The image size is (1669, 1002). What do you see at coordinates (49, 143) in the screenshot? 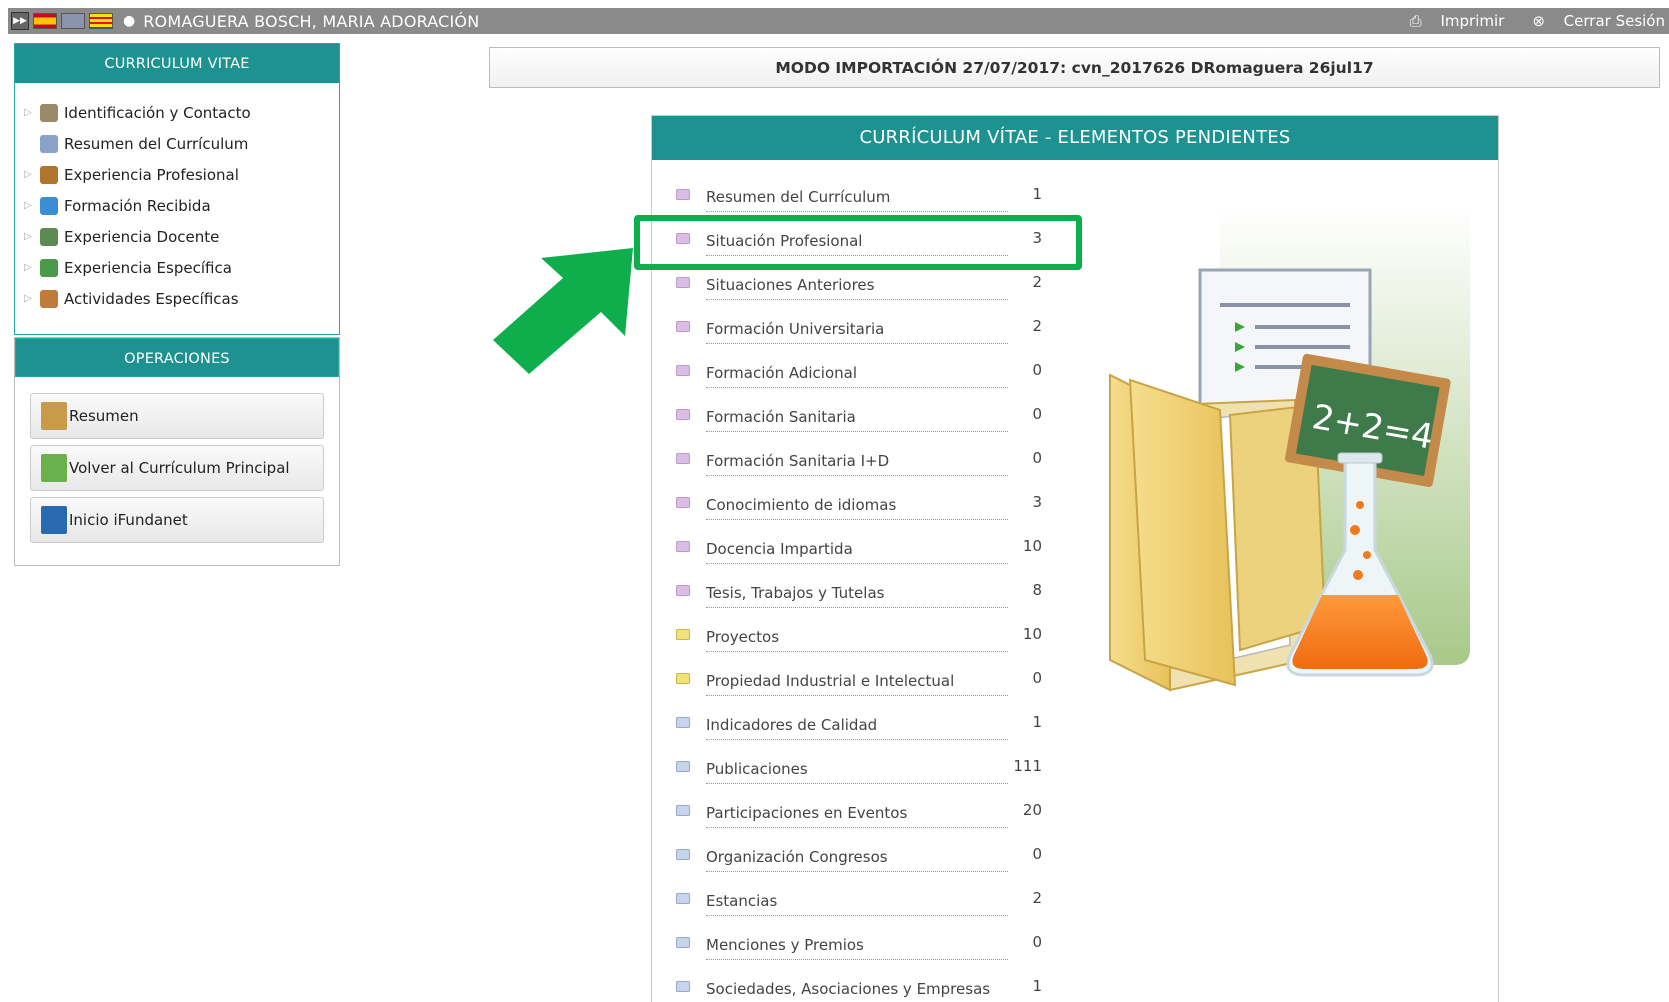
I see `document-icon` at bounding box center [49, 143].